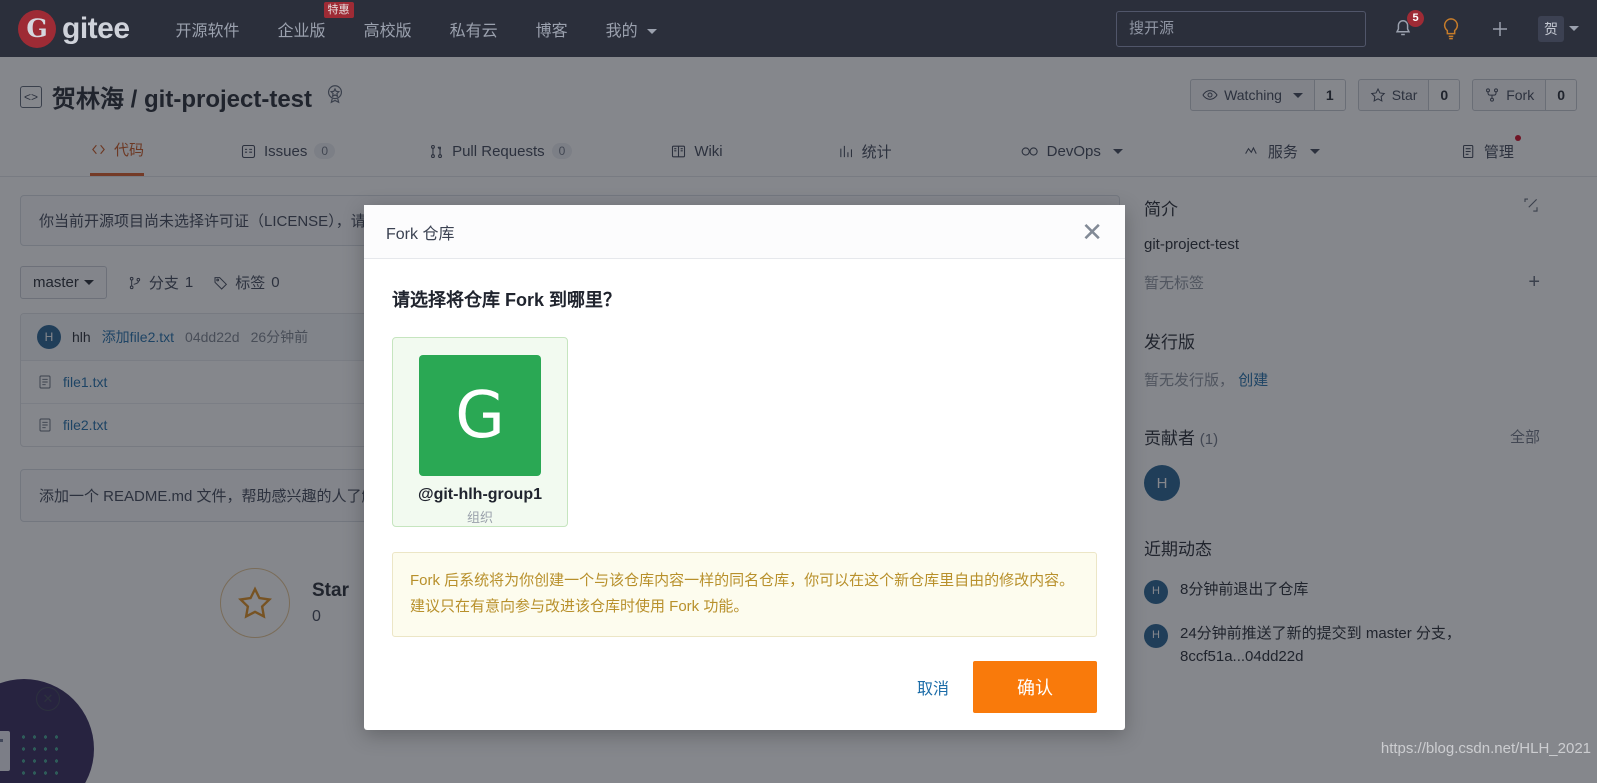 The height and width of the screenshot is (783, 1597). I want to click on nav-link-label: 企业版, so click(301, 31).